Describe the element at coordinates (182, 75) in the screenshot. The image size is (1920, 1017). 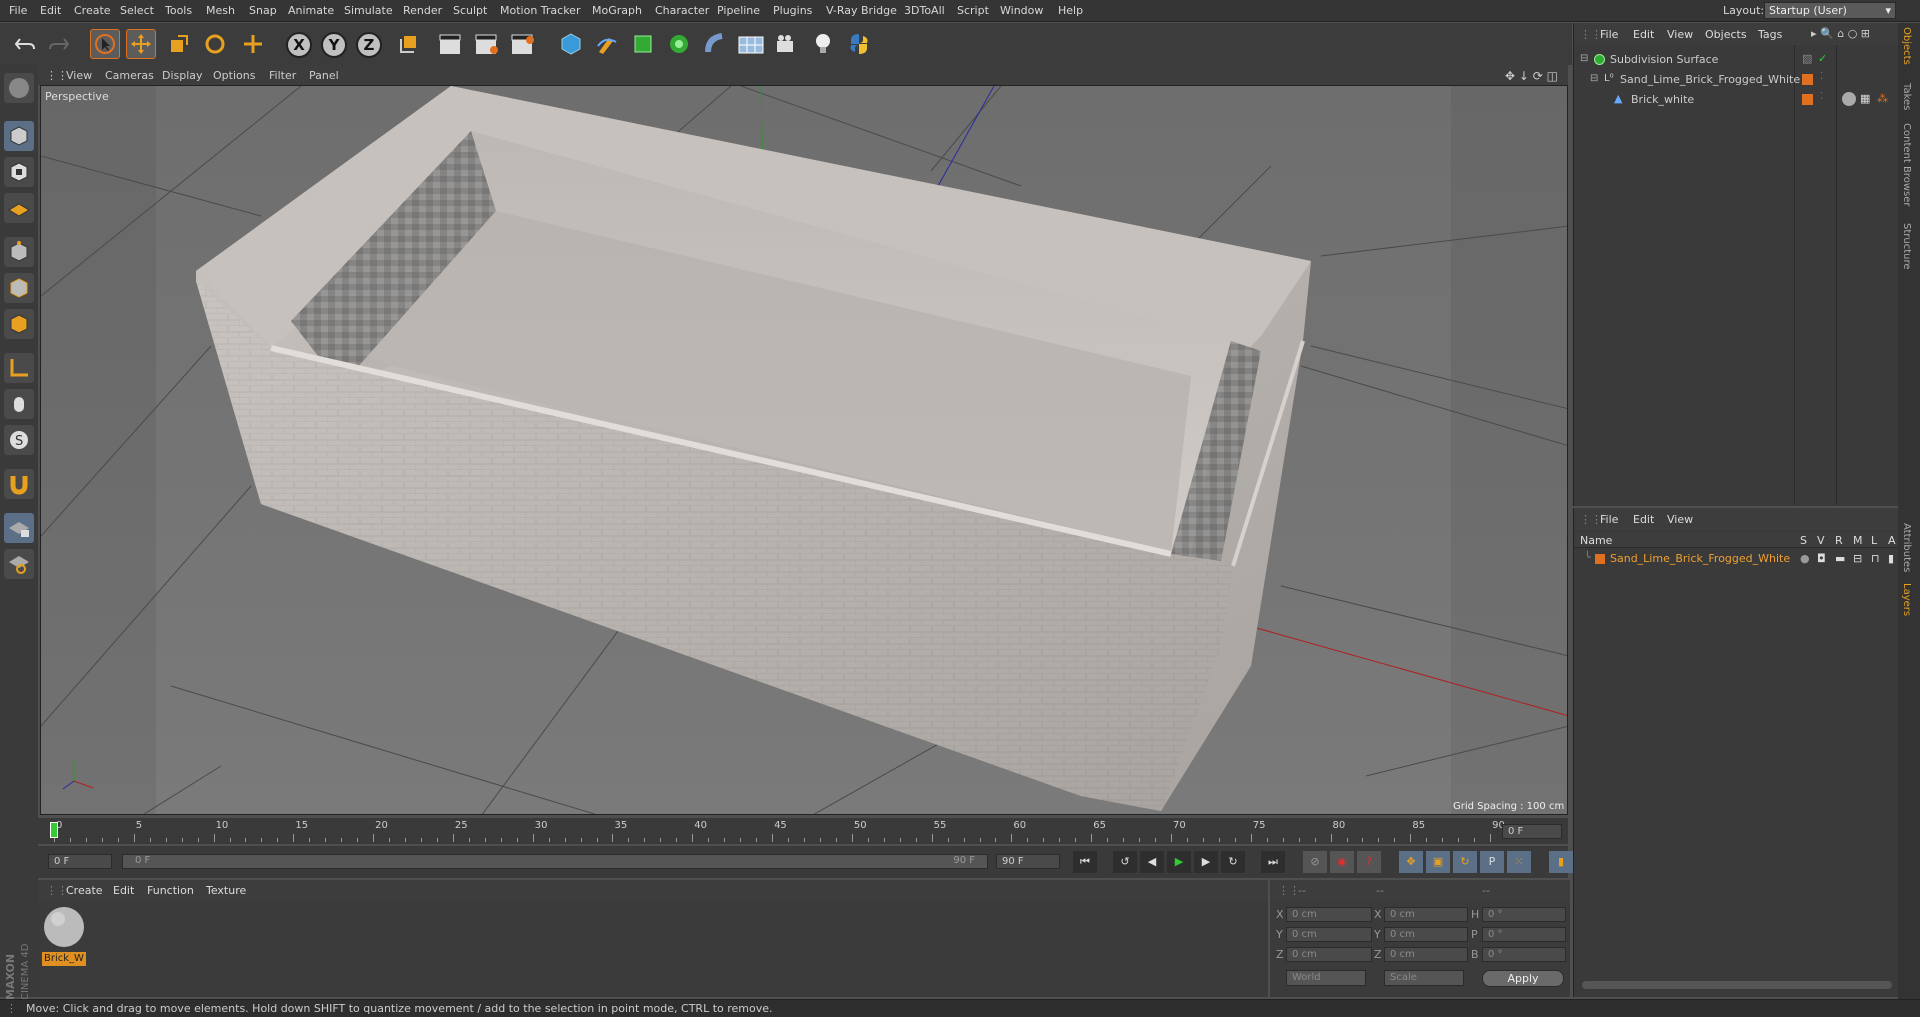
I see `viewport-menu-display: Display` at that location.